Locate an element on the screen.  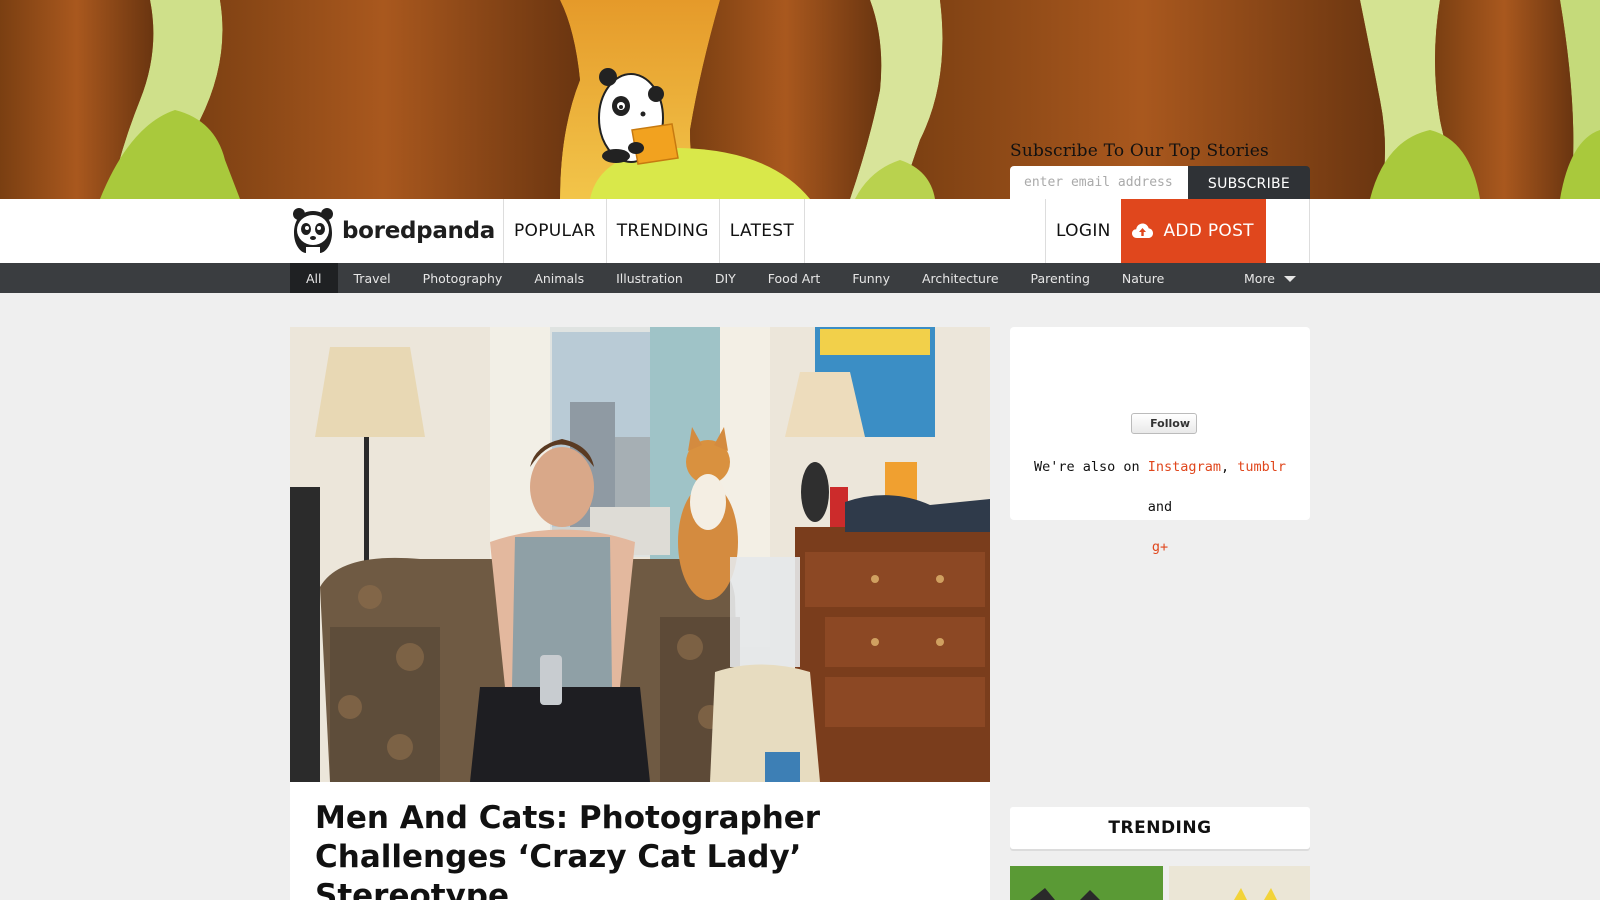
category-photography: Photography is located at coordinates (463, 278).